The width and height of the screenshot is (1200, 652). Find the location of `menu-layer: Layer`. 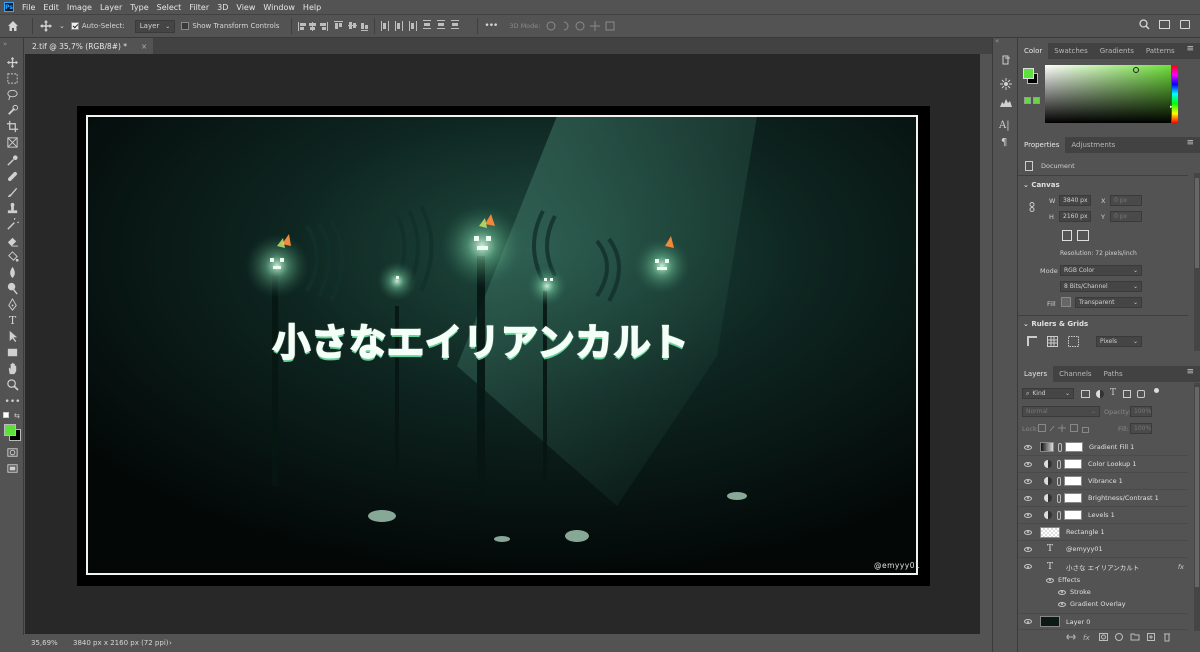

menu-layer: Layer is located at coordinates (111, 7).